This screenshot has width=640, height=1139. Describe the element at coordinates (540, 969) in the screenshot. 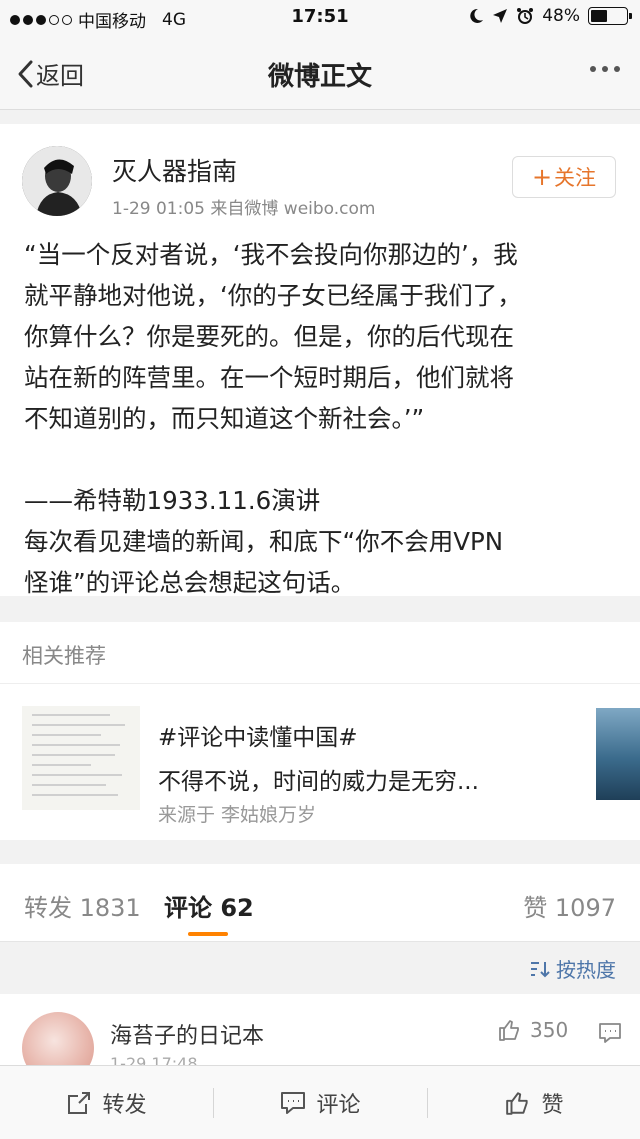

I see `sort-icon` at that location.